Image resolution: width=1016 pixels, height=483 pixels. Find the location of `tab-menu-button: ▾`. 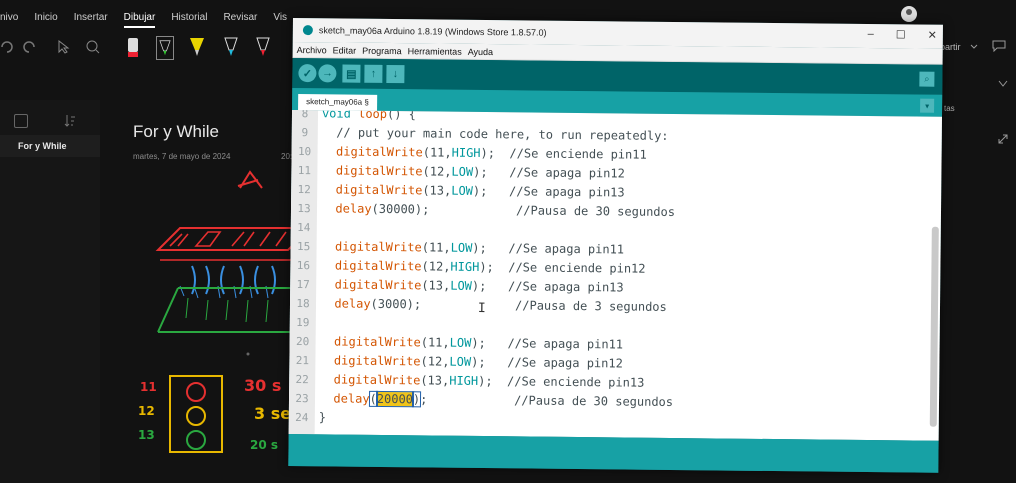

tab-menu-button: ▾ is located at coordinates (927, 105).